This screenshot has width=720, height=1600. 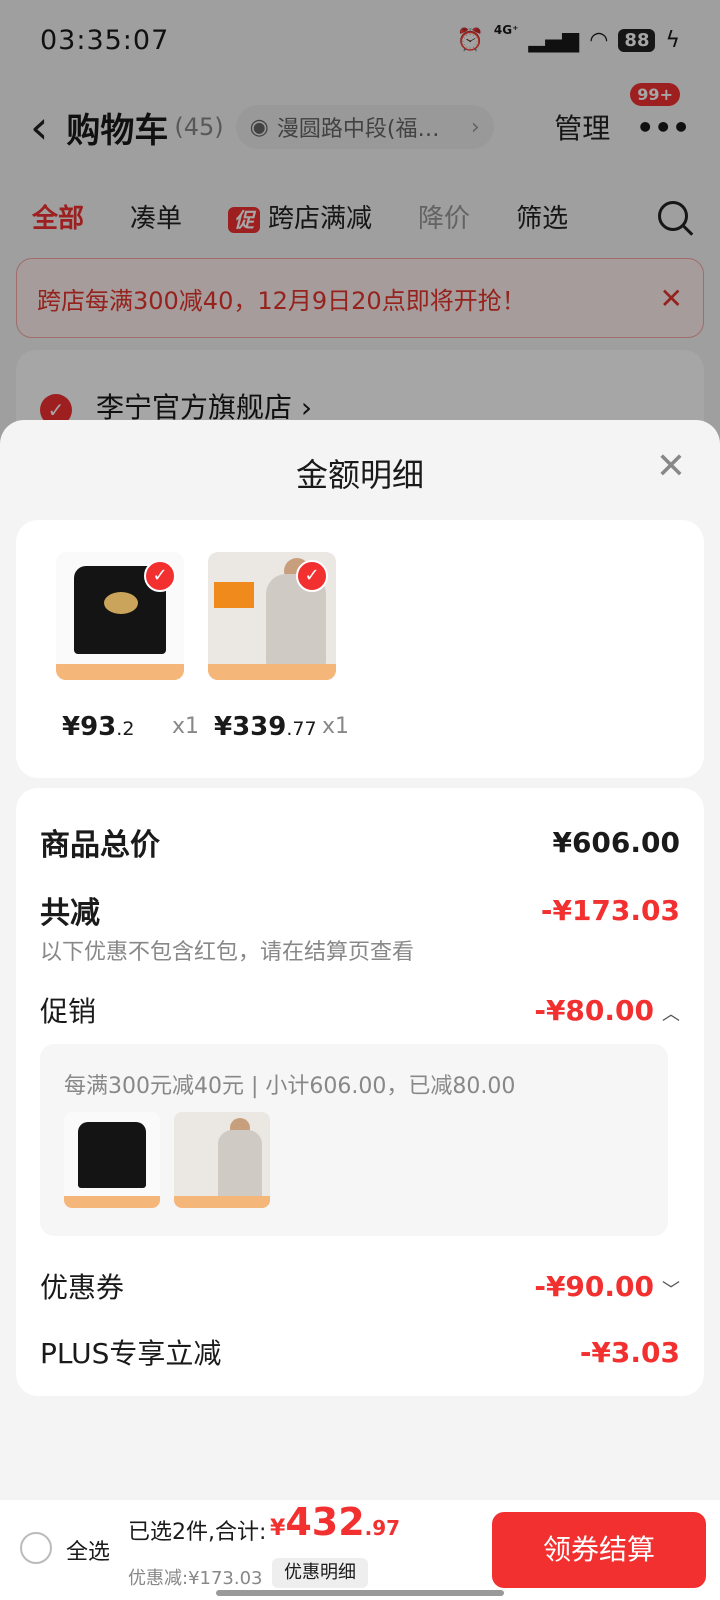 I want to click on discount-summary: 优惠减:¥173.03, so click(x=195, y=1578).